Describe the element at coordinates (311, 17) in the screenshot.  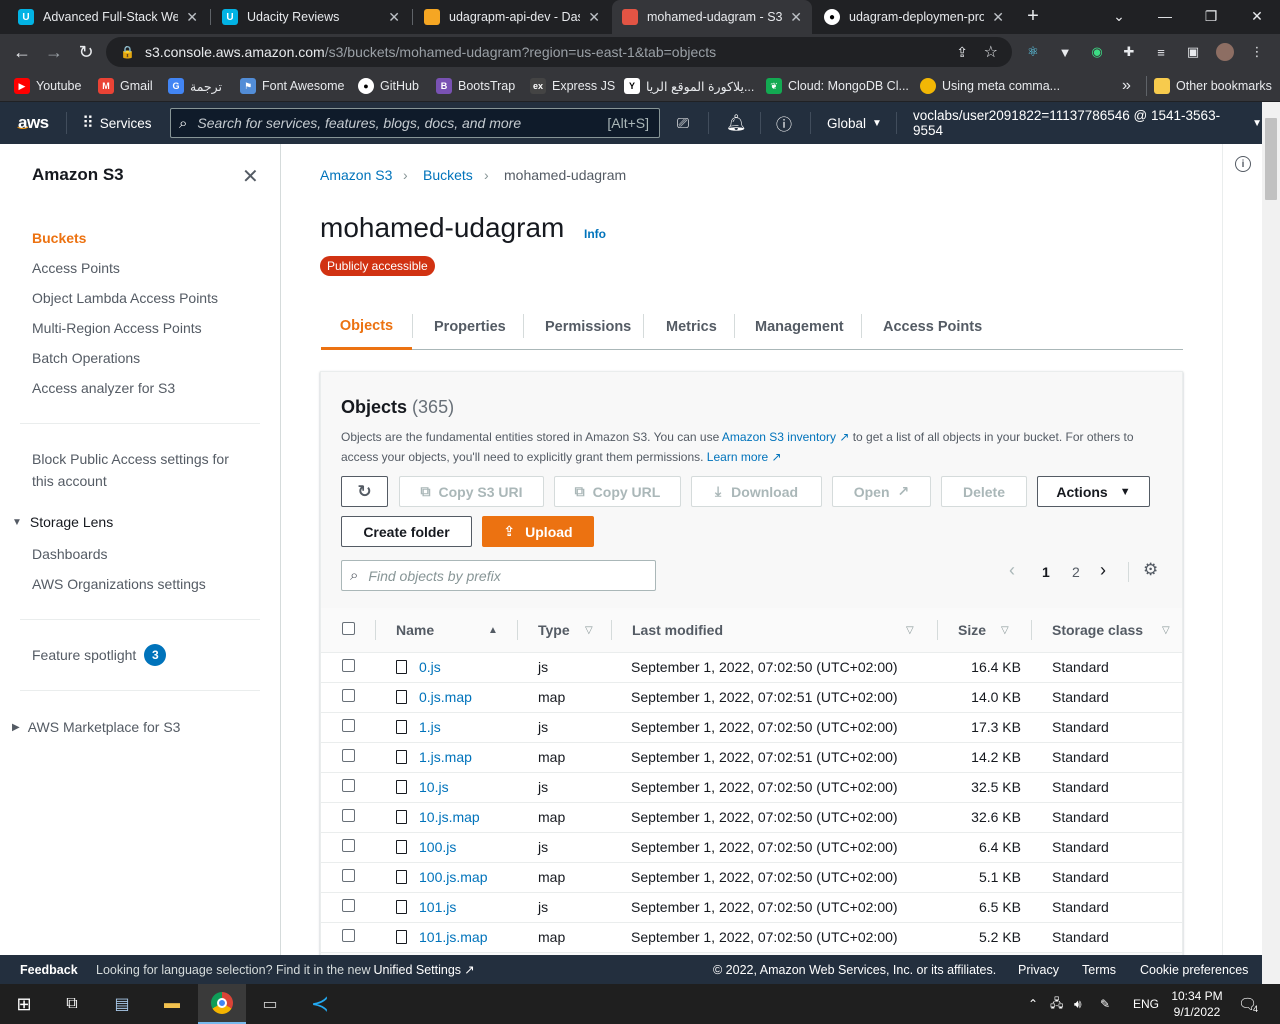
I see `browser-tab: U Udacity Reviews ✕` at that location.